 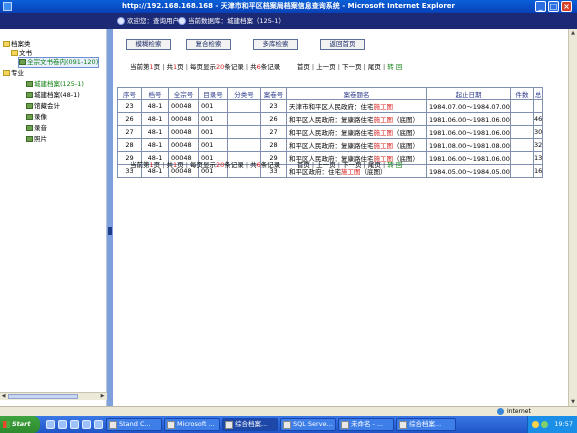 What do you see at coordinates (535, 424) in the screenshot?
I see `tray-network-icon` at bounding box center [535, 424].